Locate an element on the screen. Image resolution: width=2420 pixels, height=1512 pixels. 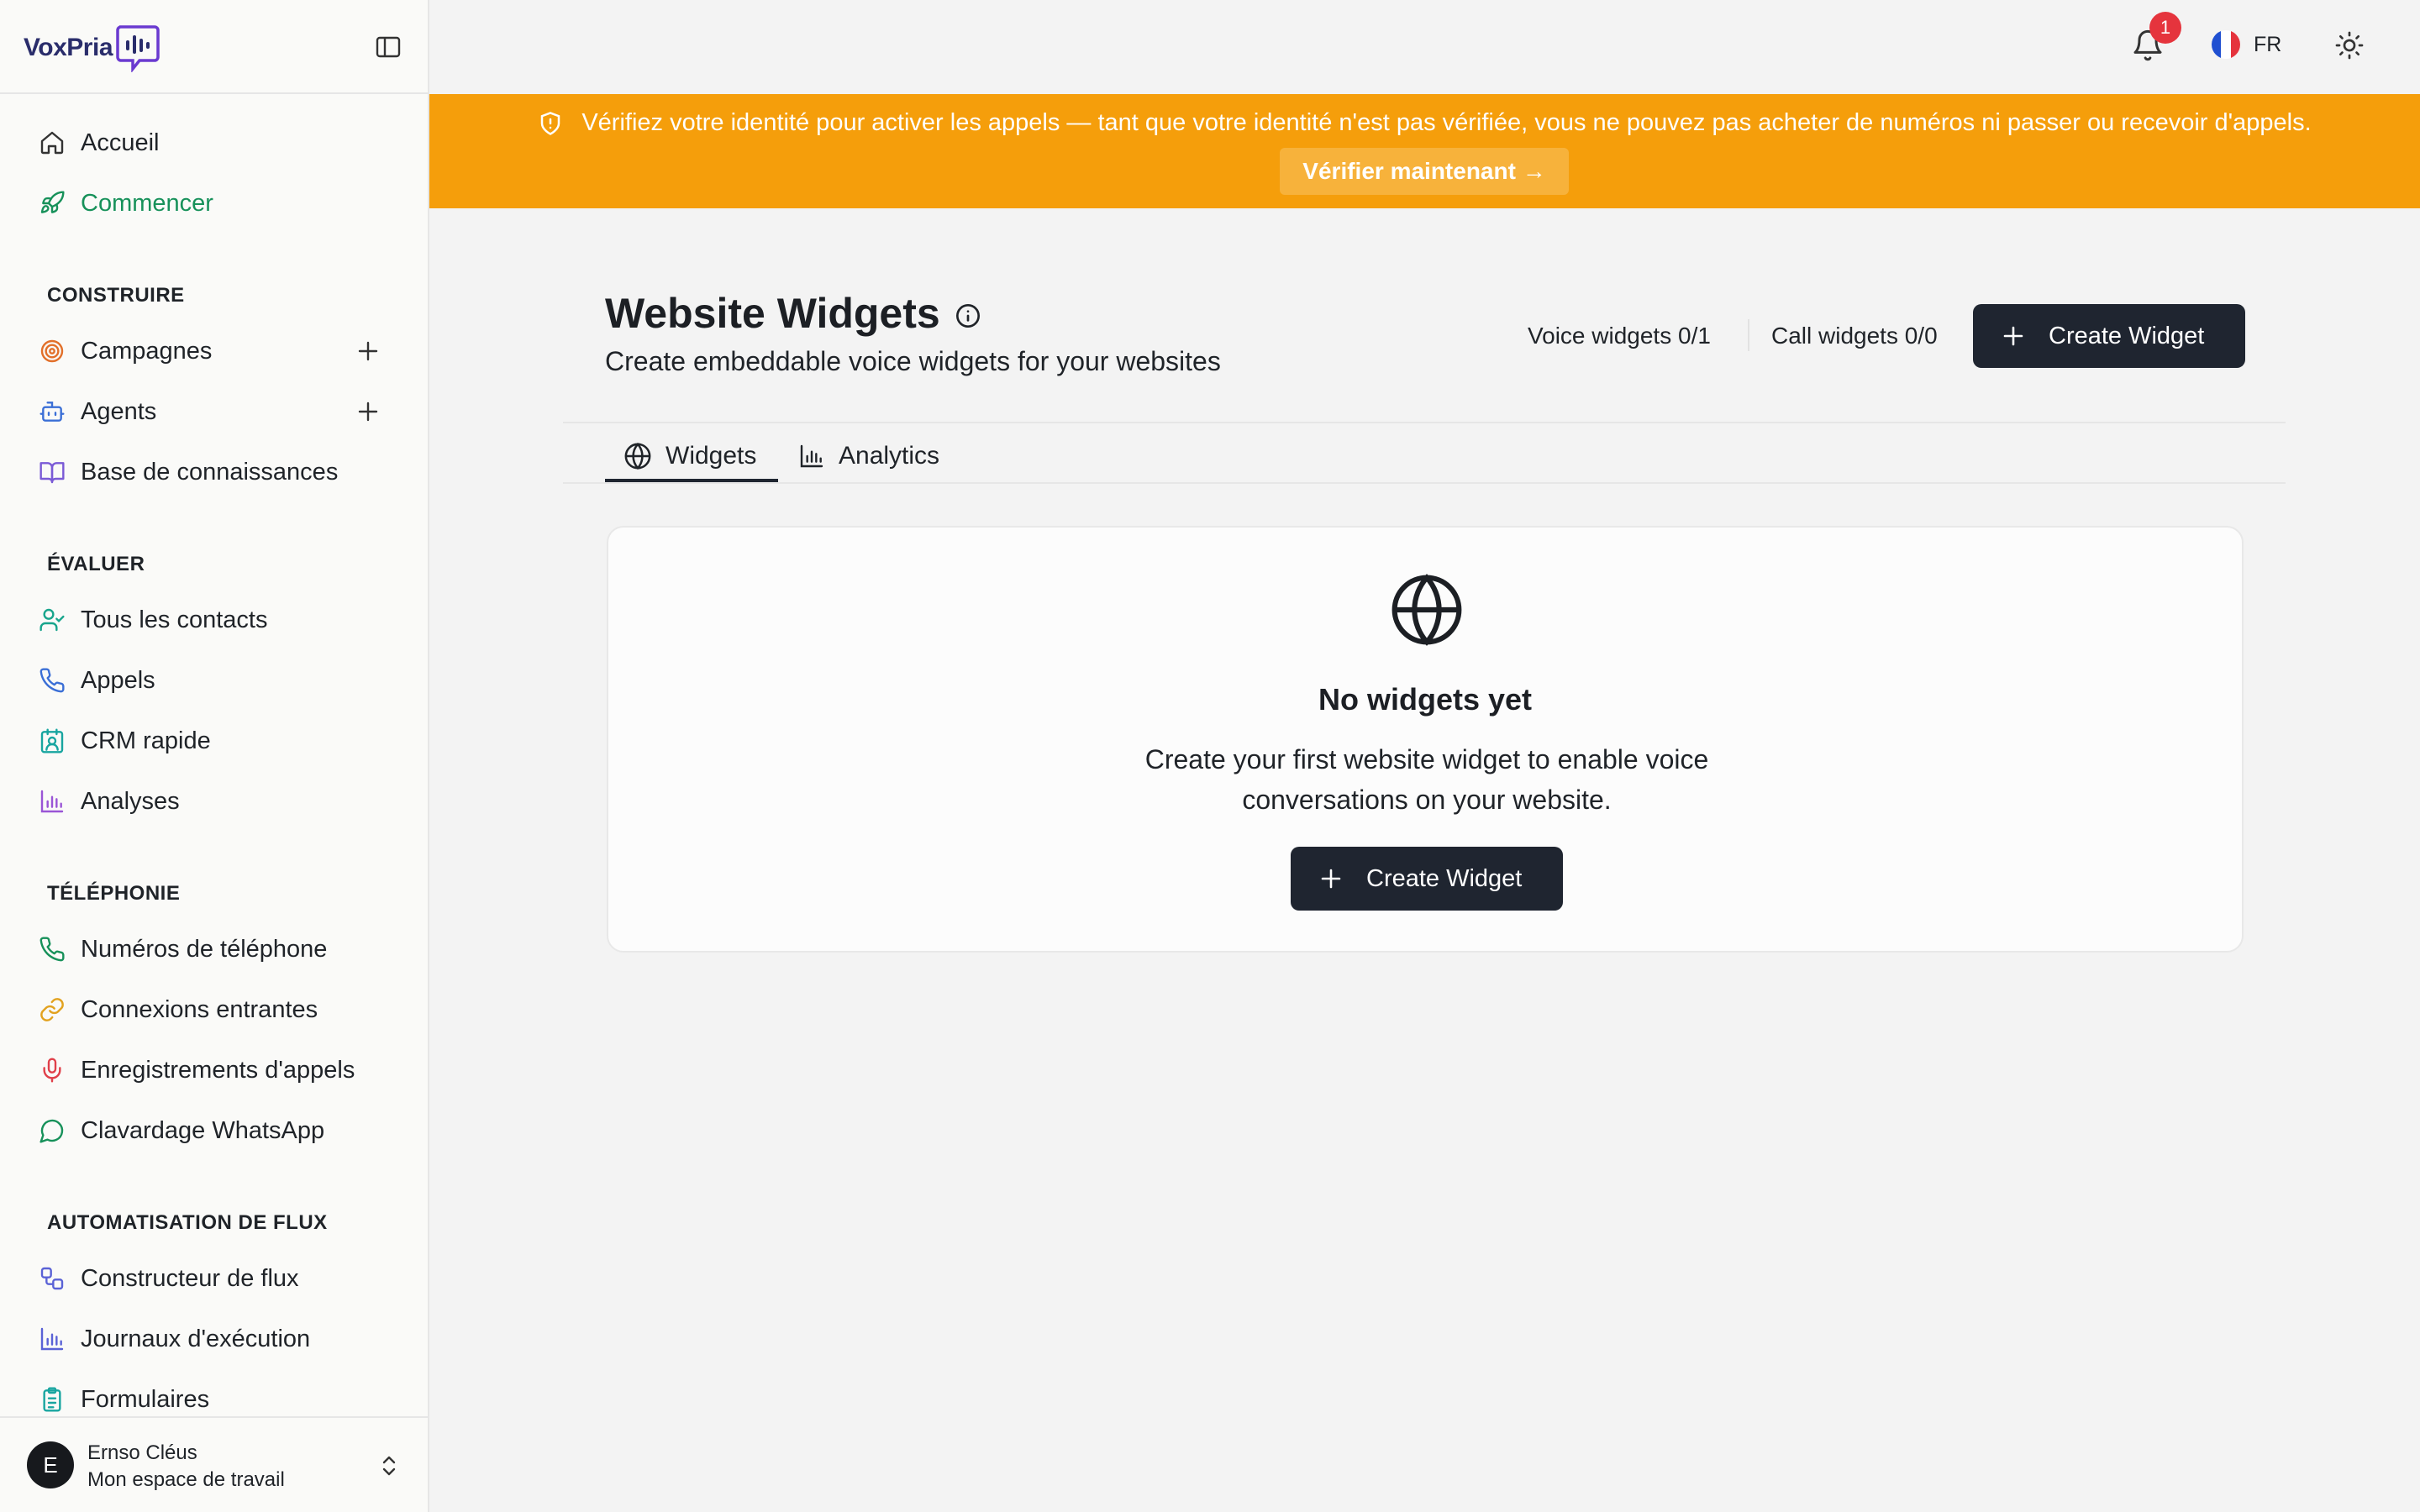
sidebar-item-base-de-connaissances: Base de connaissances is located at coordinates (200, 472).